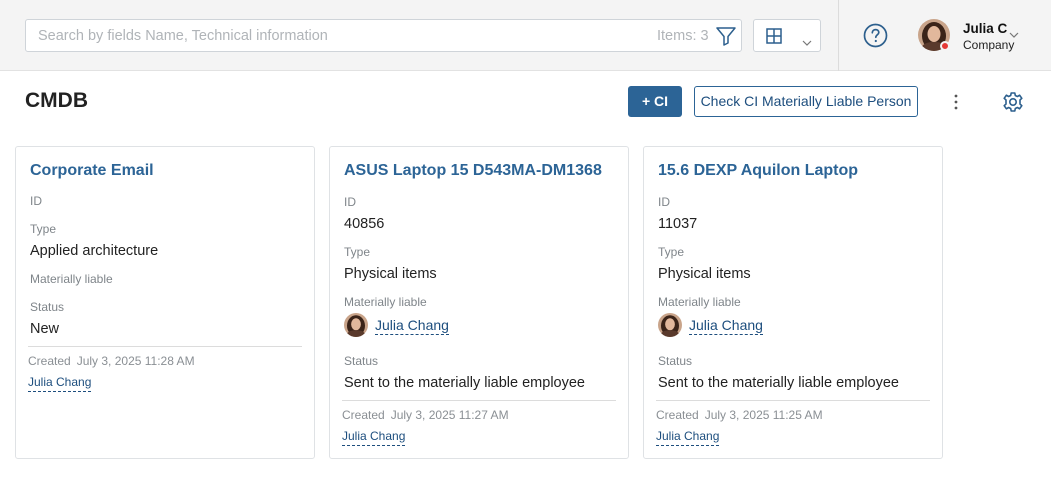  I want to click on search-input, so click(326, 35).